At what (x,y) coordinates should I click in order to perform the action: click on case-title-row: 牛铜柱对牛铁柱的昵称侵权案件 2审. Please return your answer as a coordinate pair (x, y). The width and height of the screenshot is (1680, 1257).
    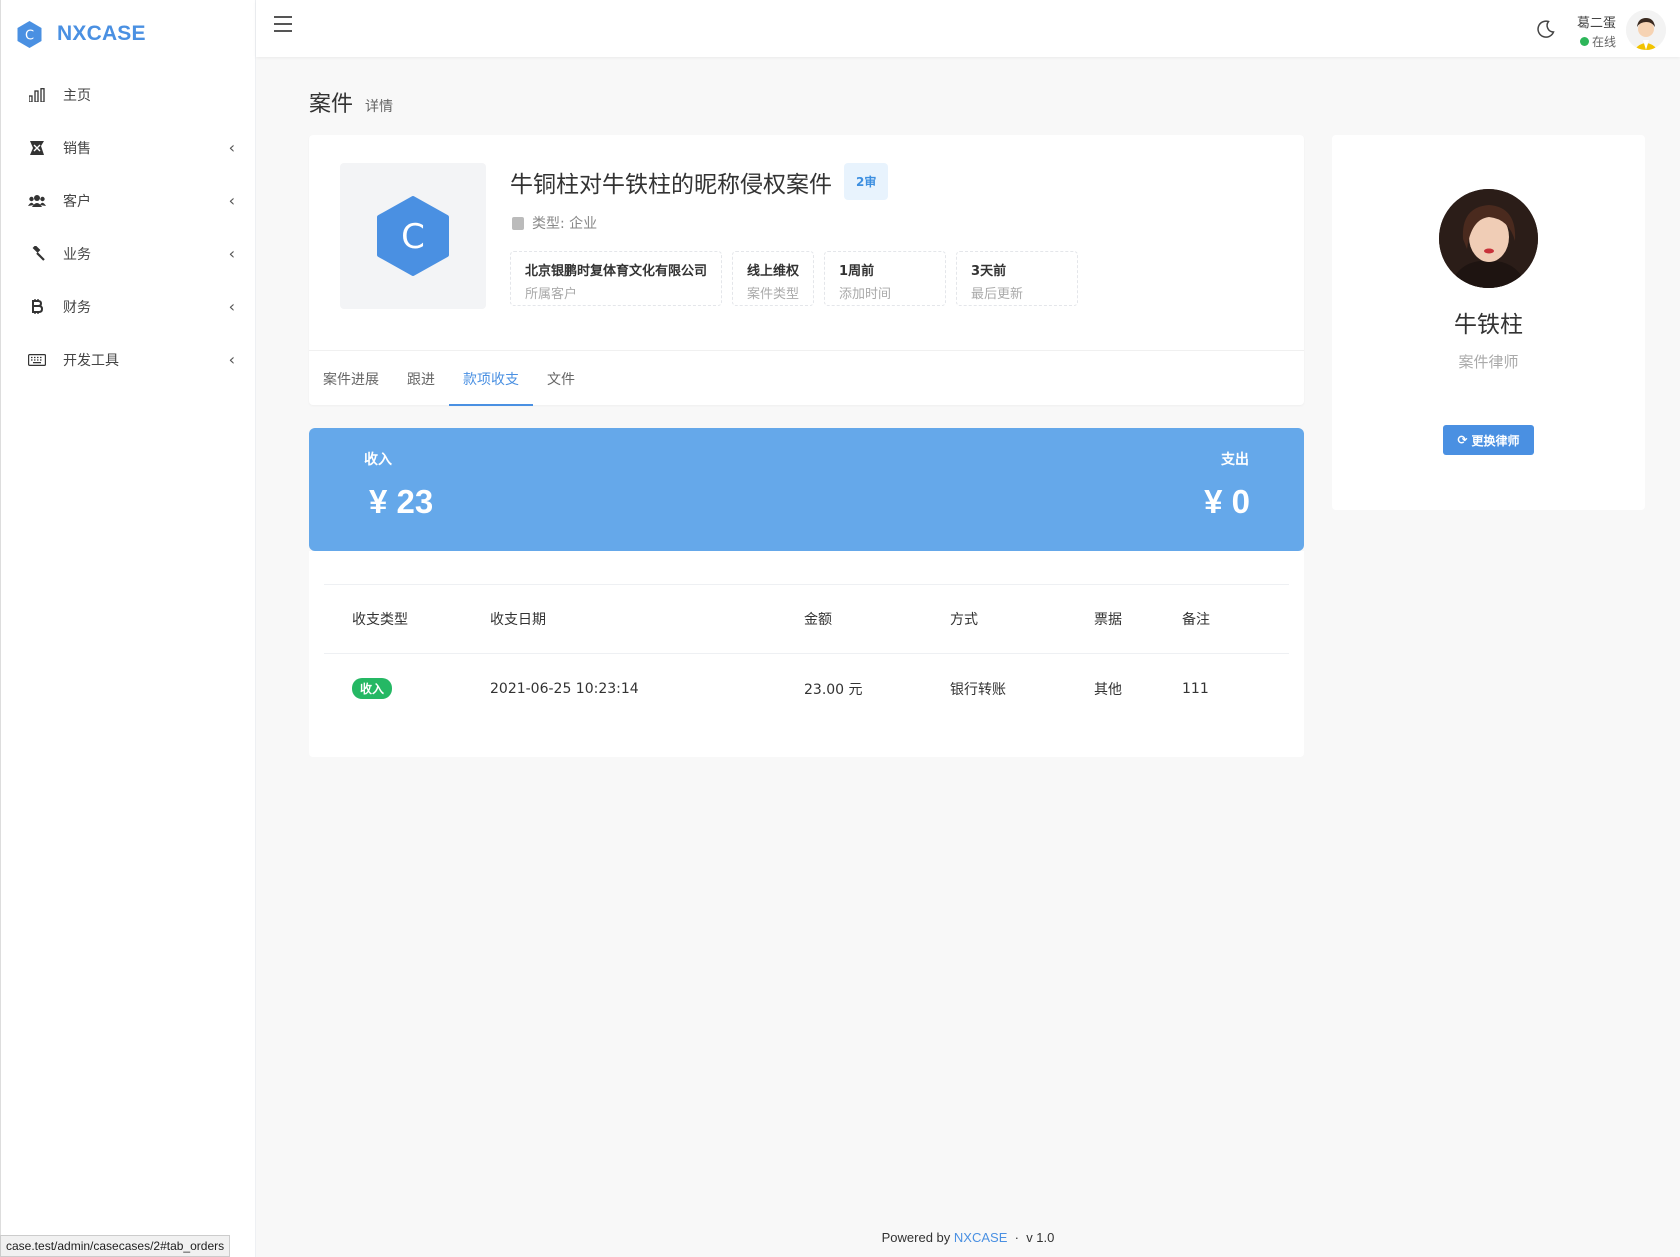
    Looking at the image, I should click on (699, 181).